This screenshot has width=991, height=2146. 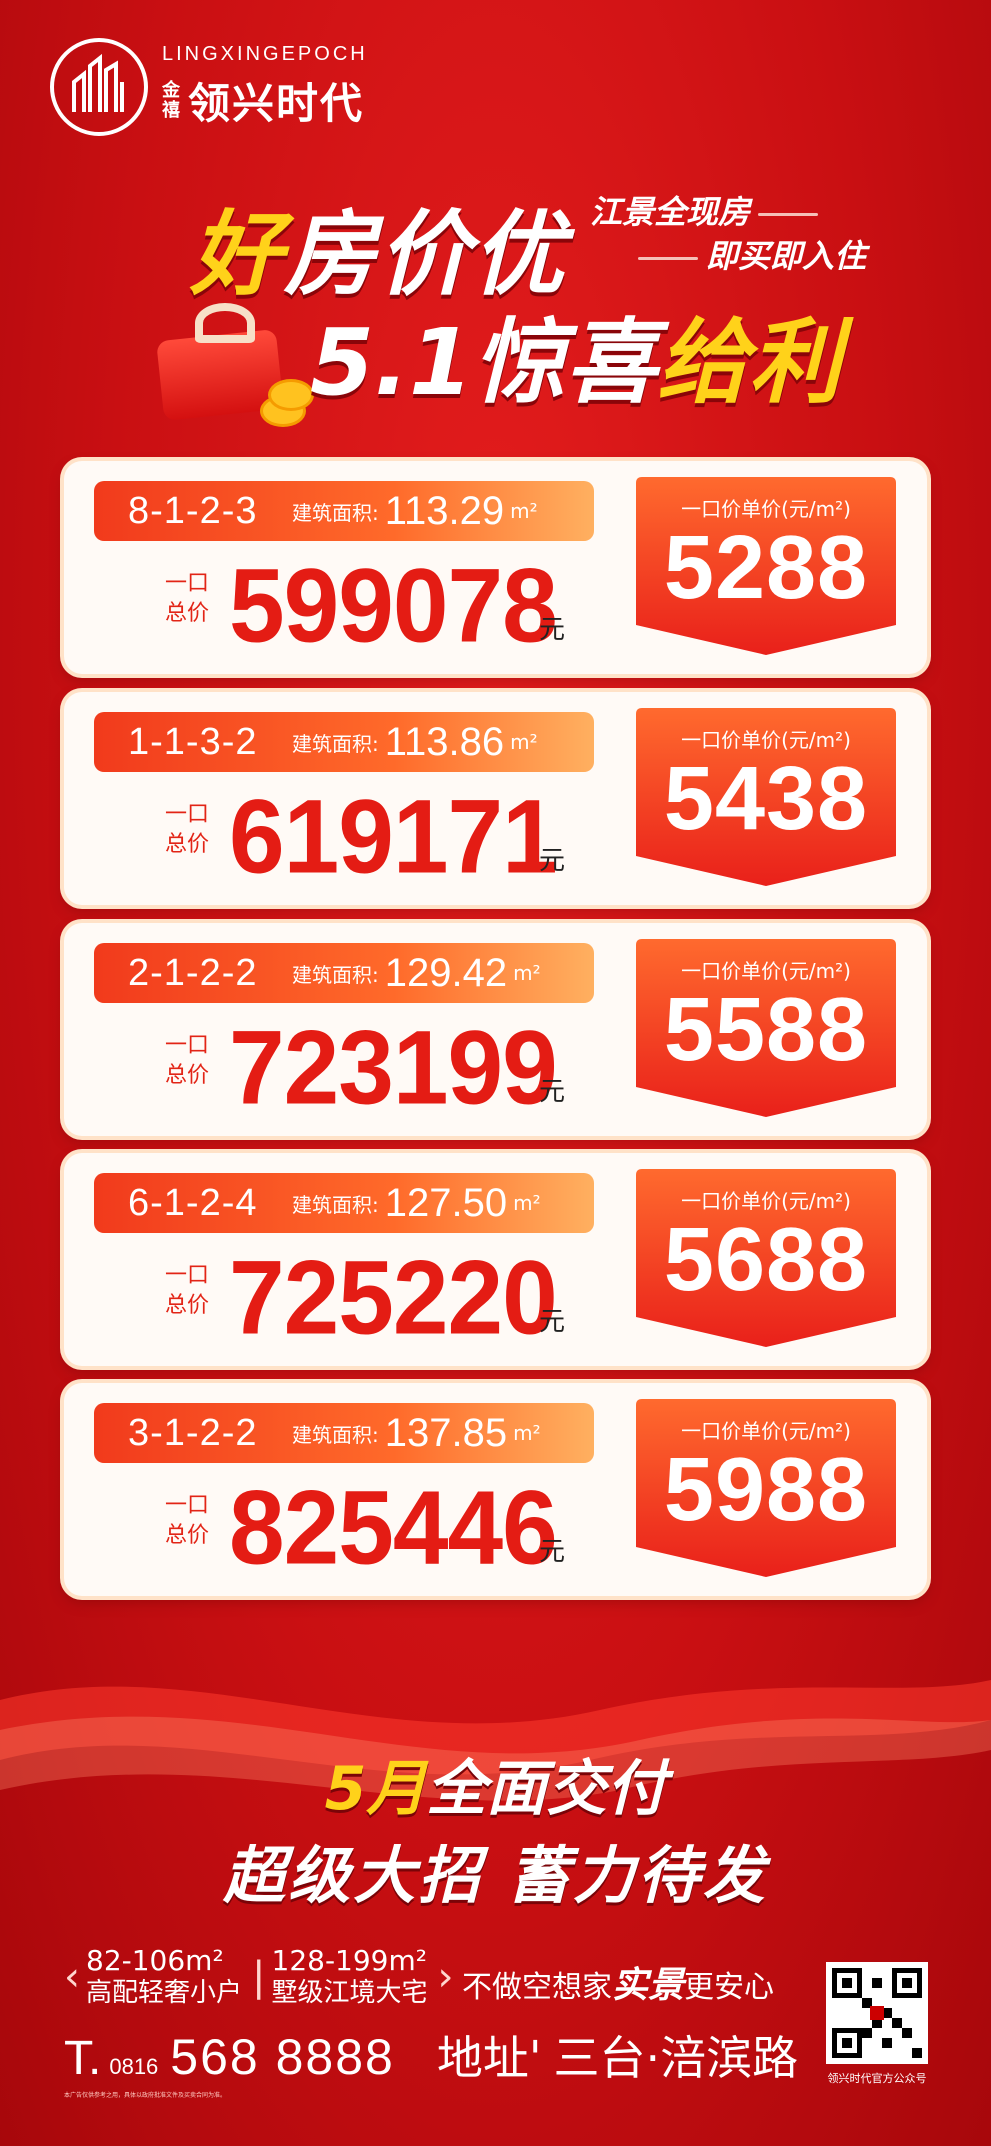 I want to click on total-price: 599078, so click(x=393, y=606).